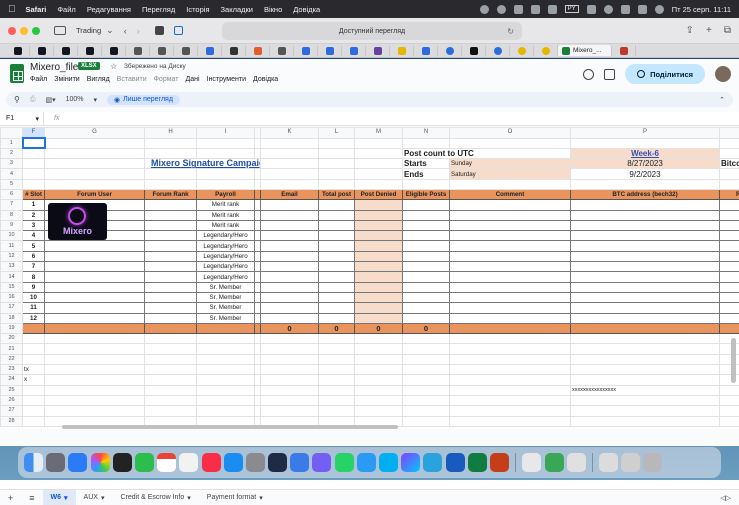 The height and width of the screenshot is (505, 739). What do you see at coordinates (34, 297) in the screenshot?
I see `slot-number: 10` at bounding box center [34, 297].